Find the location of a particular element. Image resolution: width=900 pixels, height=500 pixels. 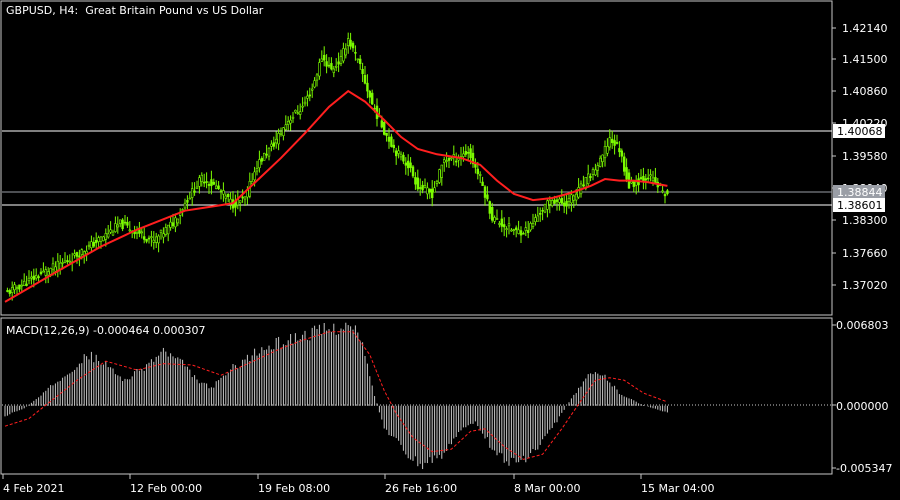

price-tick: 1.37020 is located at coordinates (865, 285).